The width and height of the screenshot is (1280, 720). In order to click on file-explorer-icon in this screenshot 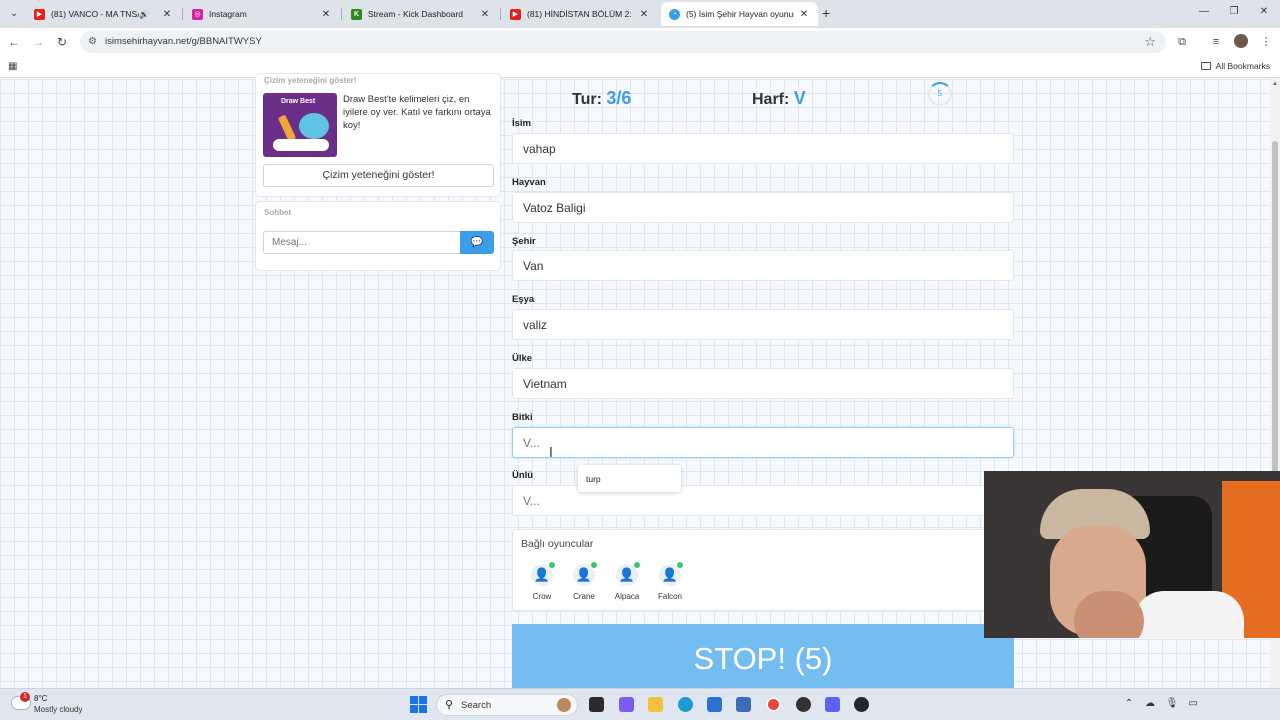, I will do `click(655, 704)`.